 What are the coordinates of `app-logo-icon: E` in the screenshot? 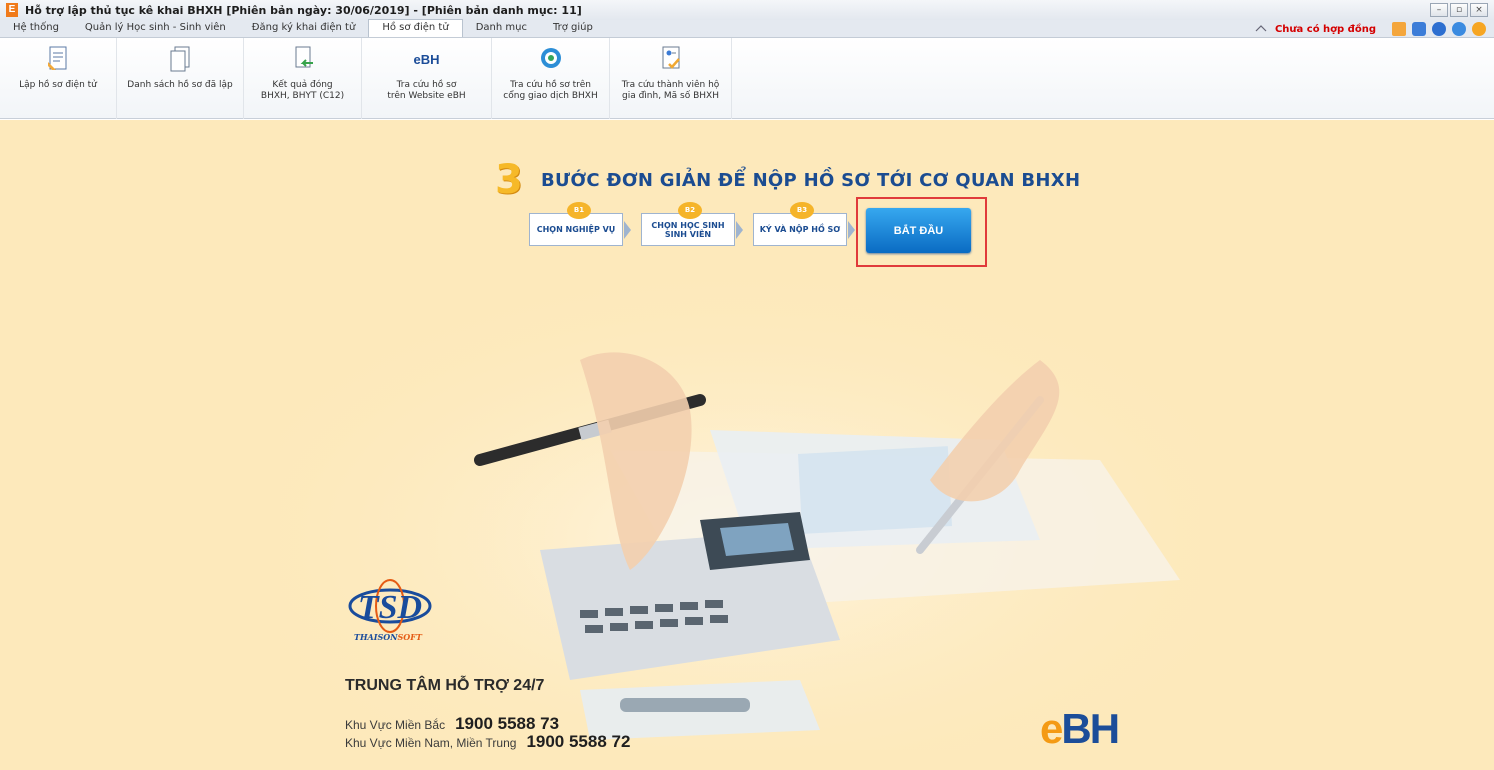 It's located at (12, 10).